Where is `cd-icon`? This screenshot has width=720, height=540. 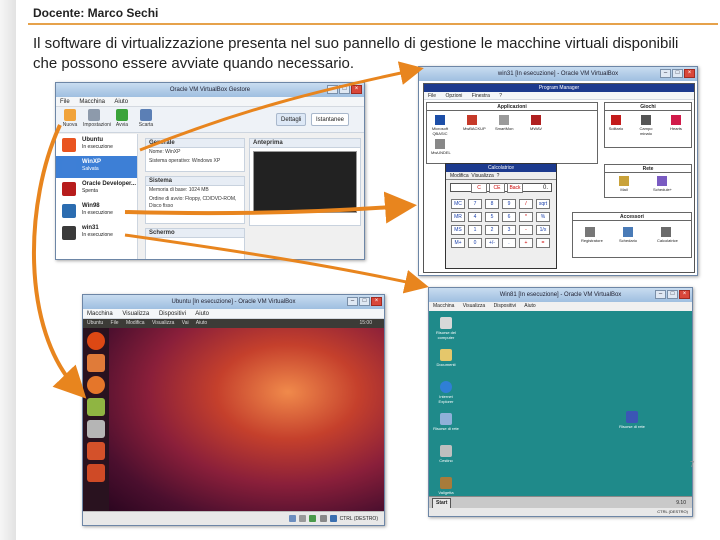 cd-icon is located at coordinates (302, 519).